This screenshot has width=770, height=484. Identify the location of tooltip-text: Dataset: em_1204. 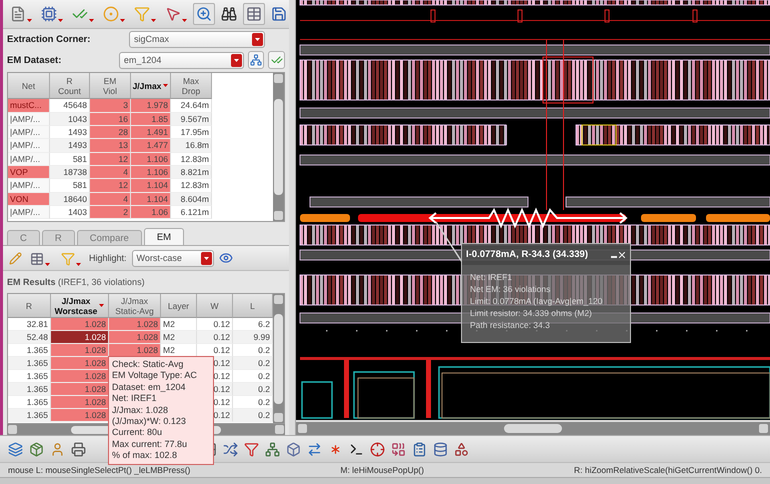
(149, 388).